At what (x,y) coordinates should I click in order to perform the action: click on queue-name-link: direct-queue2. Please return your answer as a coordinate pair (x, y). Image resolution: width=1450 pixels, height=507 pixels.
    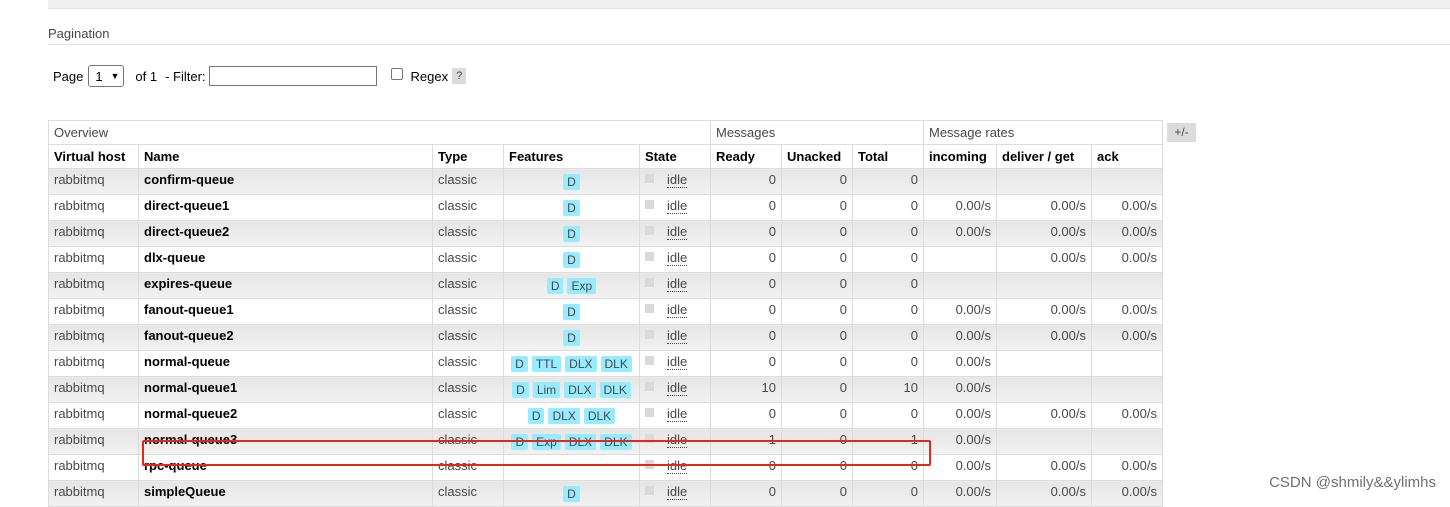
    Looking at the image, I should click on (285, 233).